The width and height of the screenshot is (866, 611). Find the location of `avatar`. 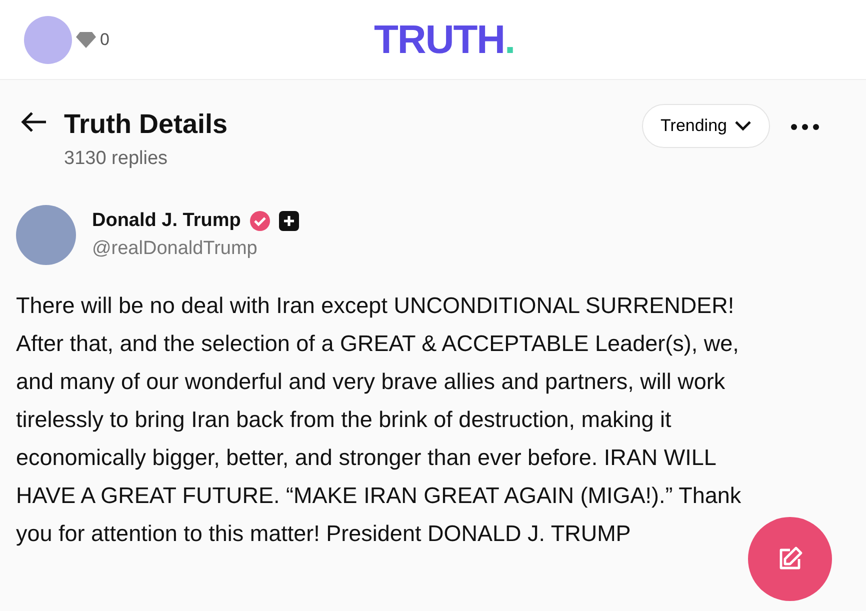

avatar is located at coordinates (48, 40).